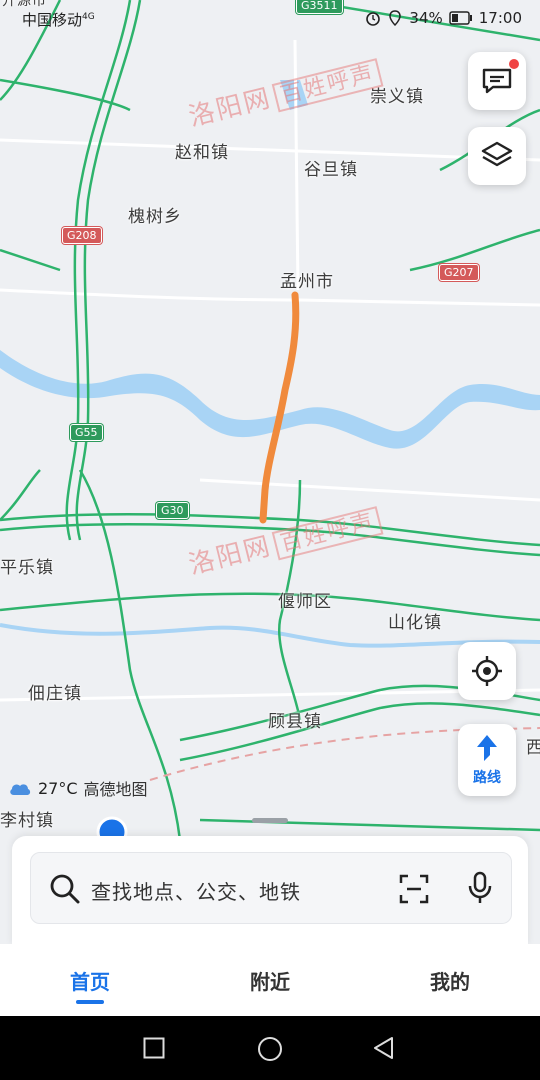 The height and width of the screenshot is (1080, 540). I want to click on road-tag: G208, so click(82, 235).